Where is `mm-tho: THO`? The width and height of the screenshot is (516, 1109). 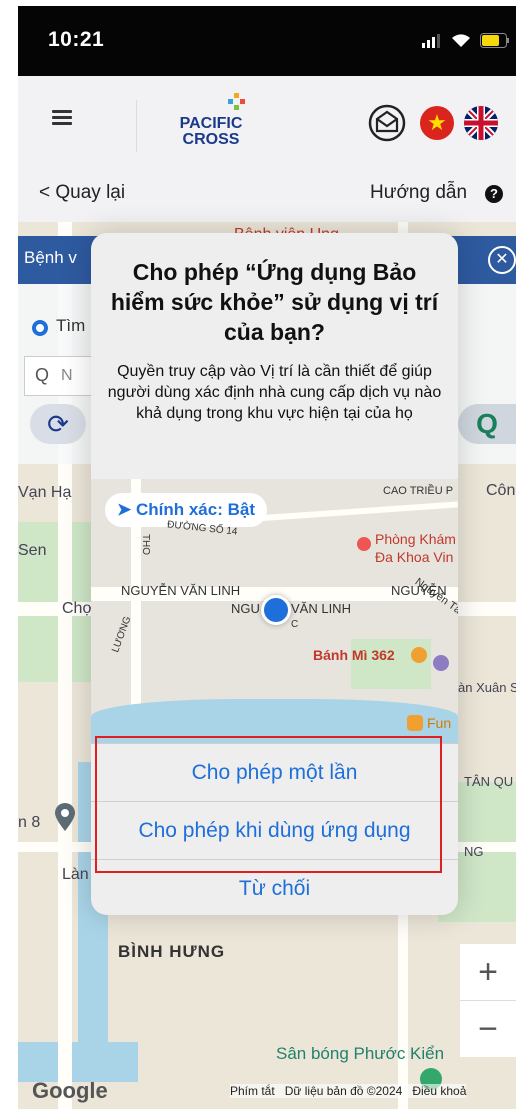
mm-tho: THO is located at coordinates (146, 544).